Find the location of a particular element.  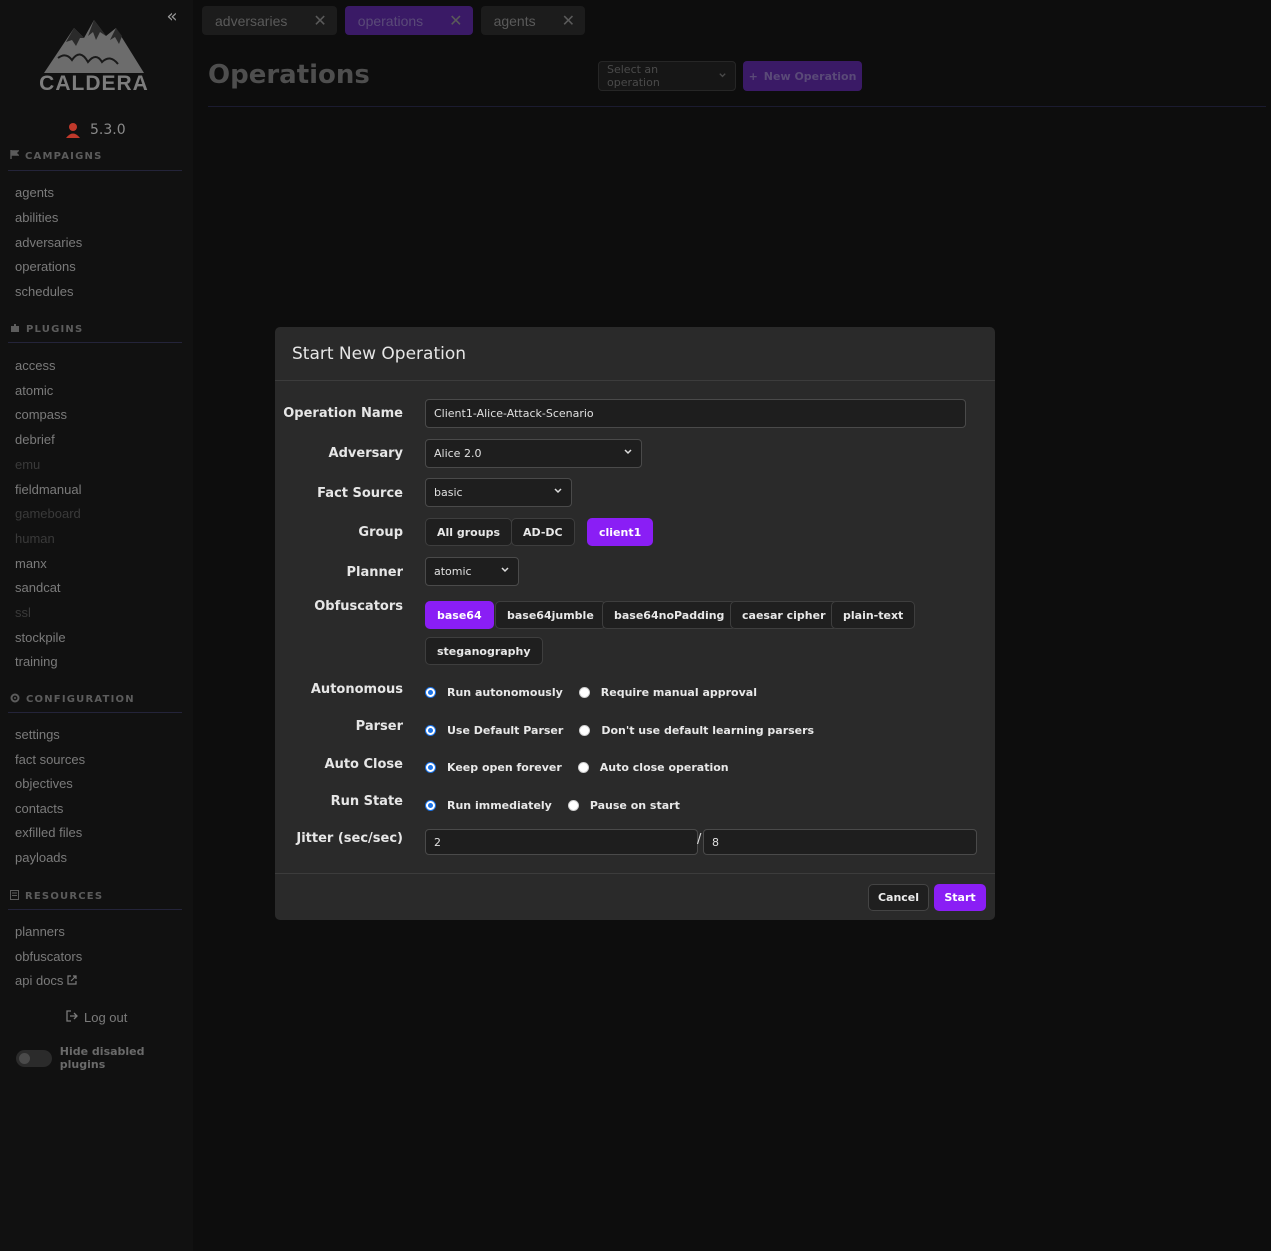

no-default-parser-radio is located at coordinates (585, 730).